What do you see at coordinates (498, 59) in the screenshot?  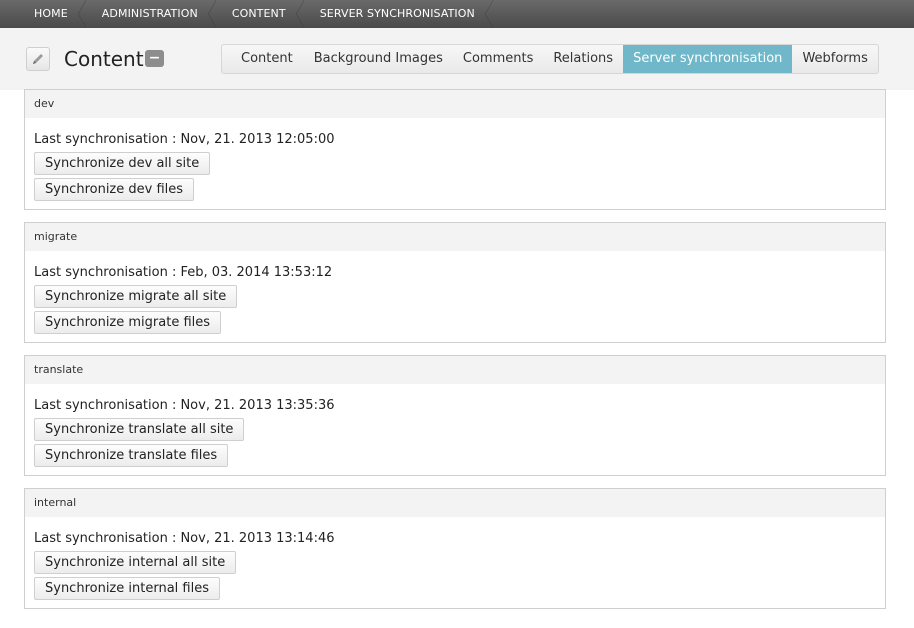 I see `tab-comments: Comments` at bounding box center [498, 59].